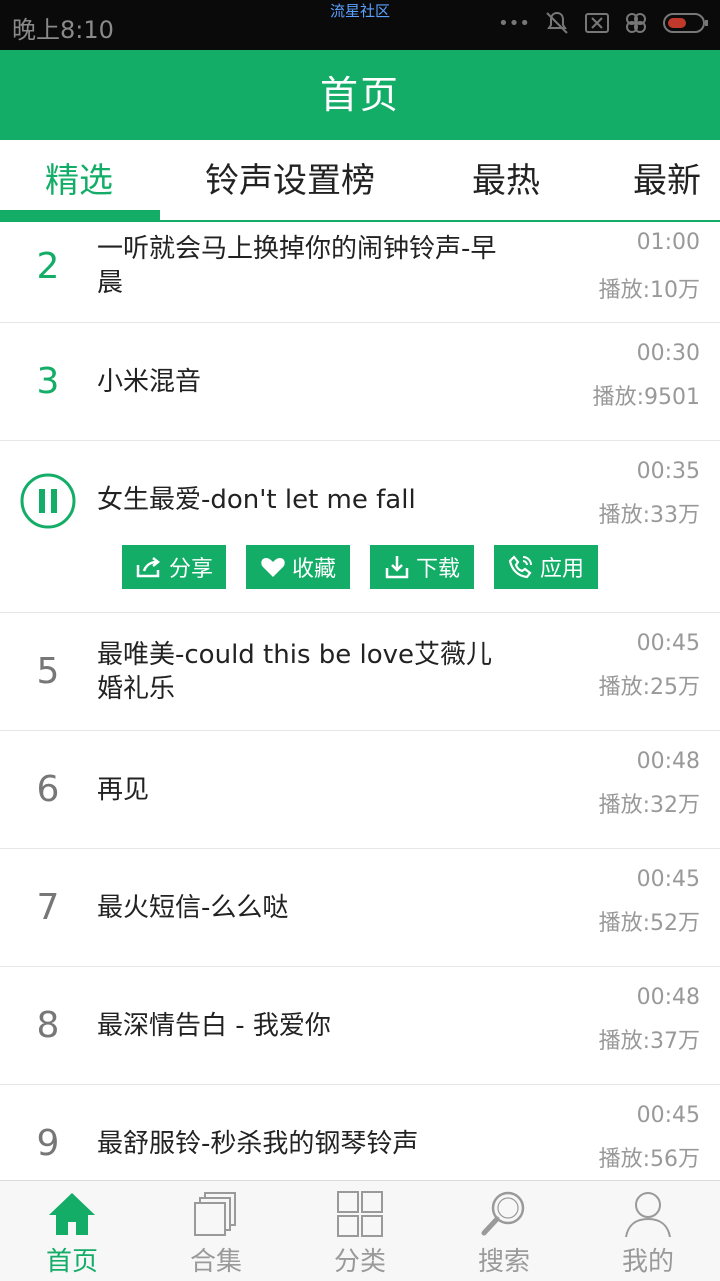  I want to click on song-title: 最唯美-could this be love艾薇儿婚礼乐, so click(295, 671).